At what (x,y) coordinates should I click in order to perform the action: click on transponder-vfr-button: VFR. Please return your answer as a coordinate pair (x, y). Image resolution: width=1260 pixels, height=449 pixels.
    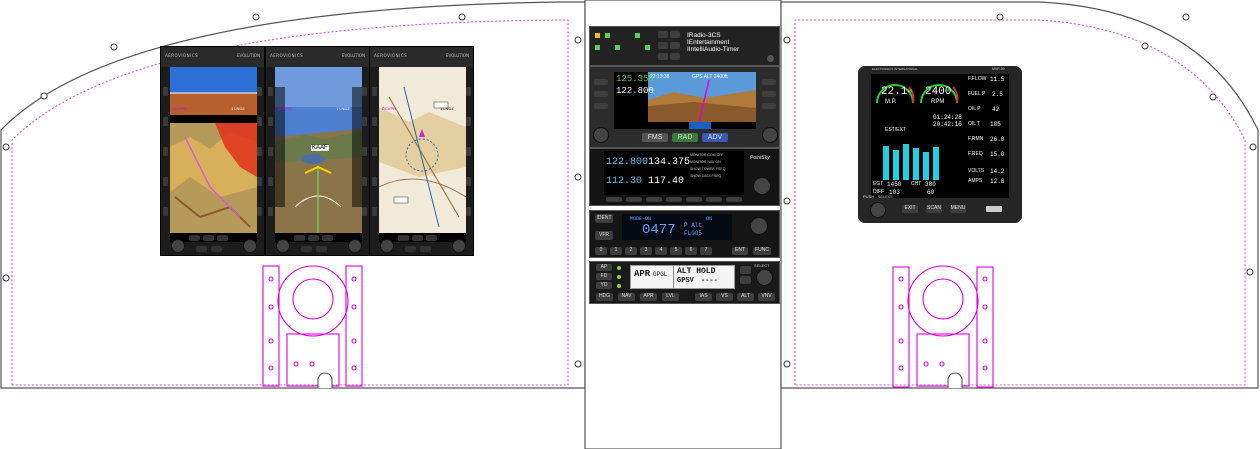
    Looking at the image, I should click on (604, 235).